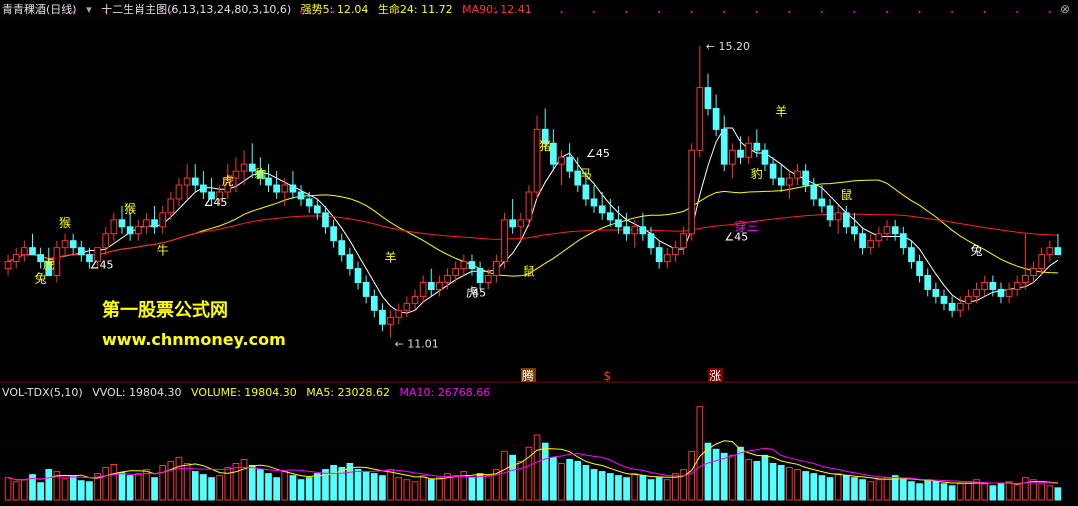 Image resolution: width=1078 pixels, height=506 pixels. I want to click on zodiac-label: 虎, so click(228, 181).